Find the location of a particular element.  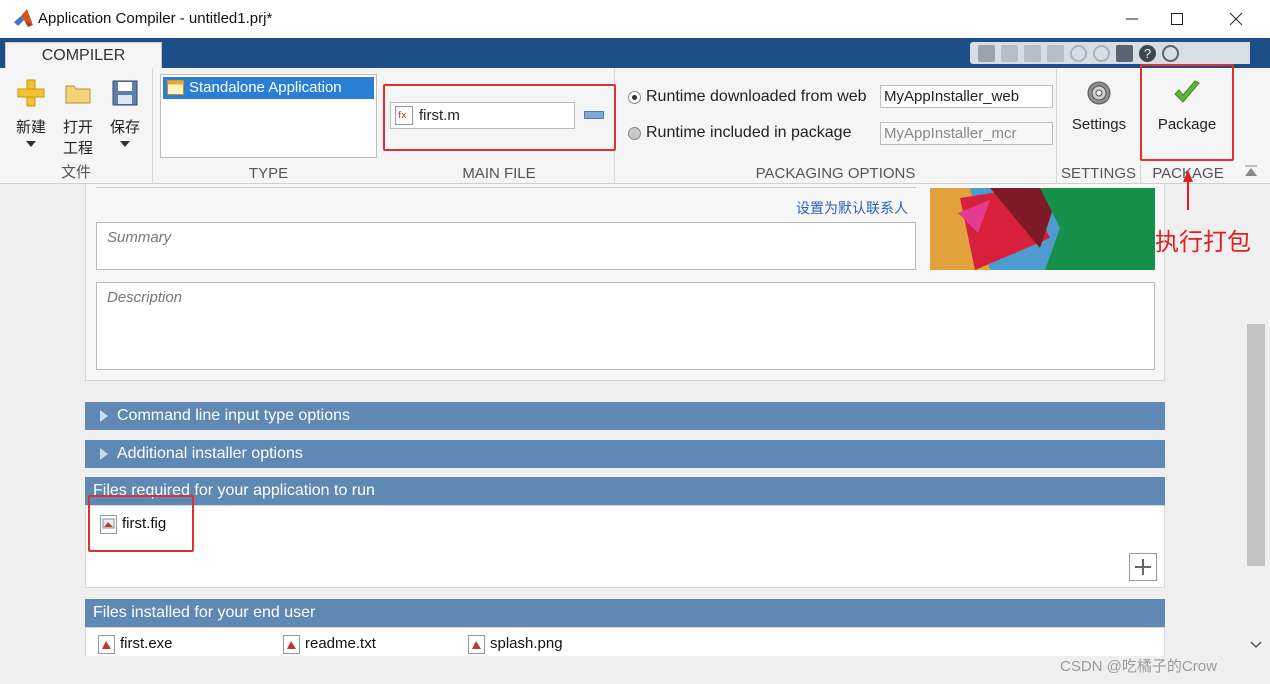

set-default-contact-link: 设置为默认联系人 is located at coordinates (852, 208).